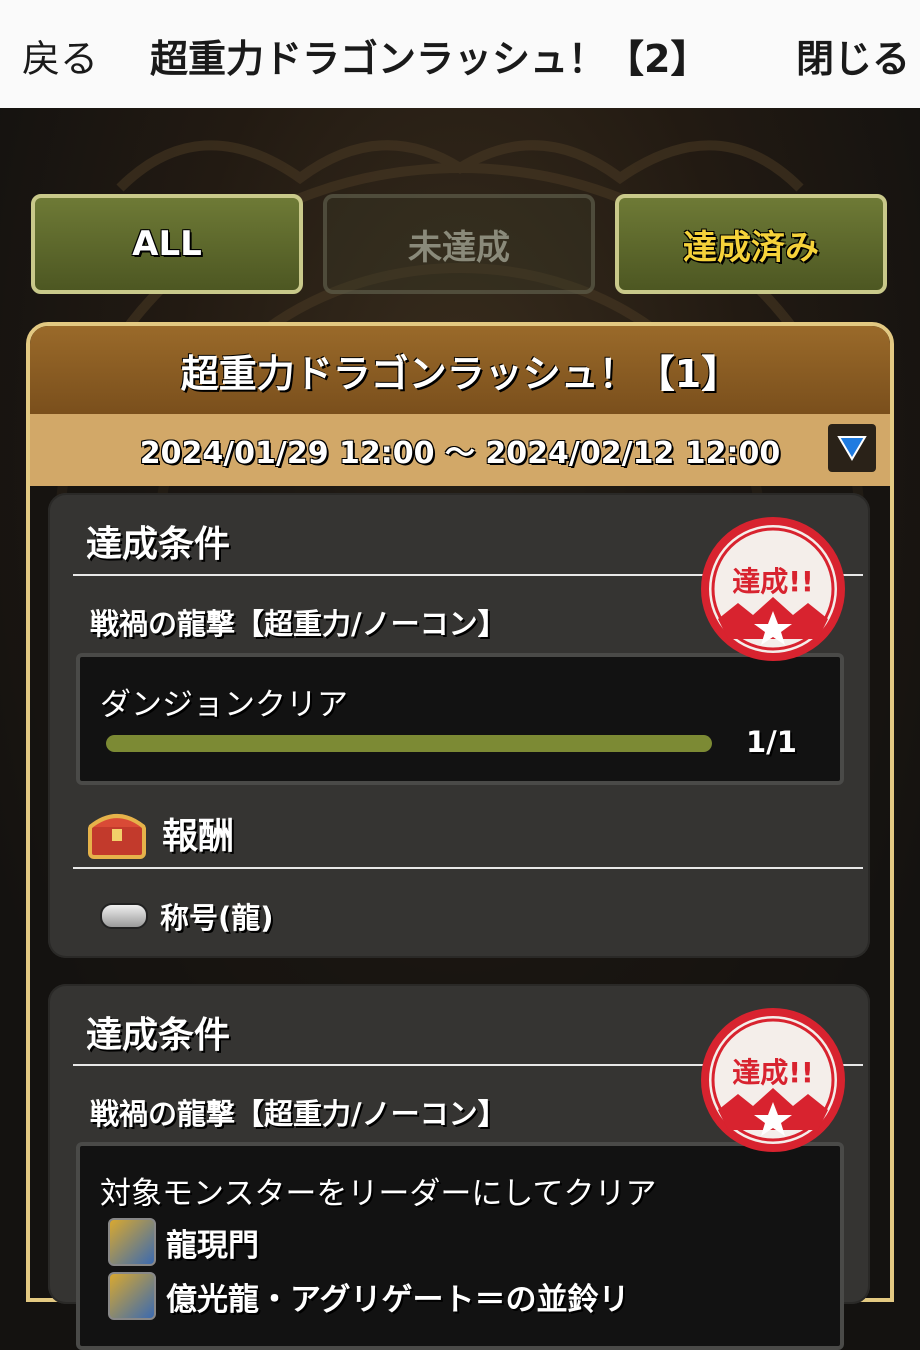  I want to click on condition-box: ダンジョンクリア 1/1, so click(460, 719).